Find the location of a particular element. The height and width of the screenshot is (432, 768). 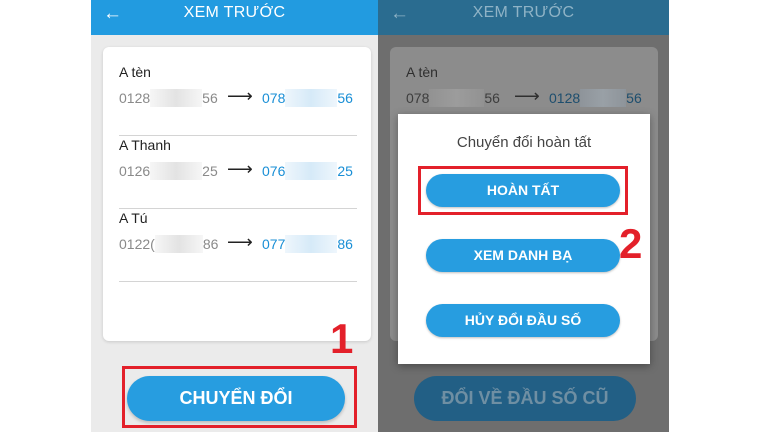

old-number: 0122(86 is located at coordinates (169, 244).